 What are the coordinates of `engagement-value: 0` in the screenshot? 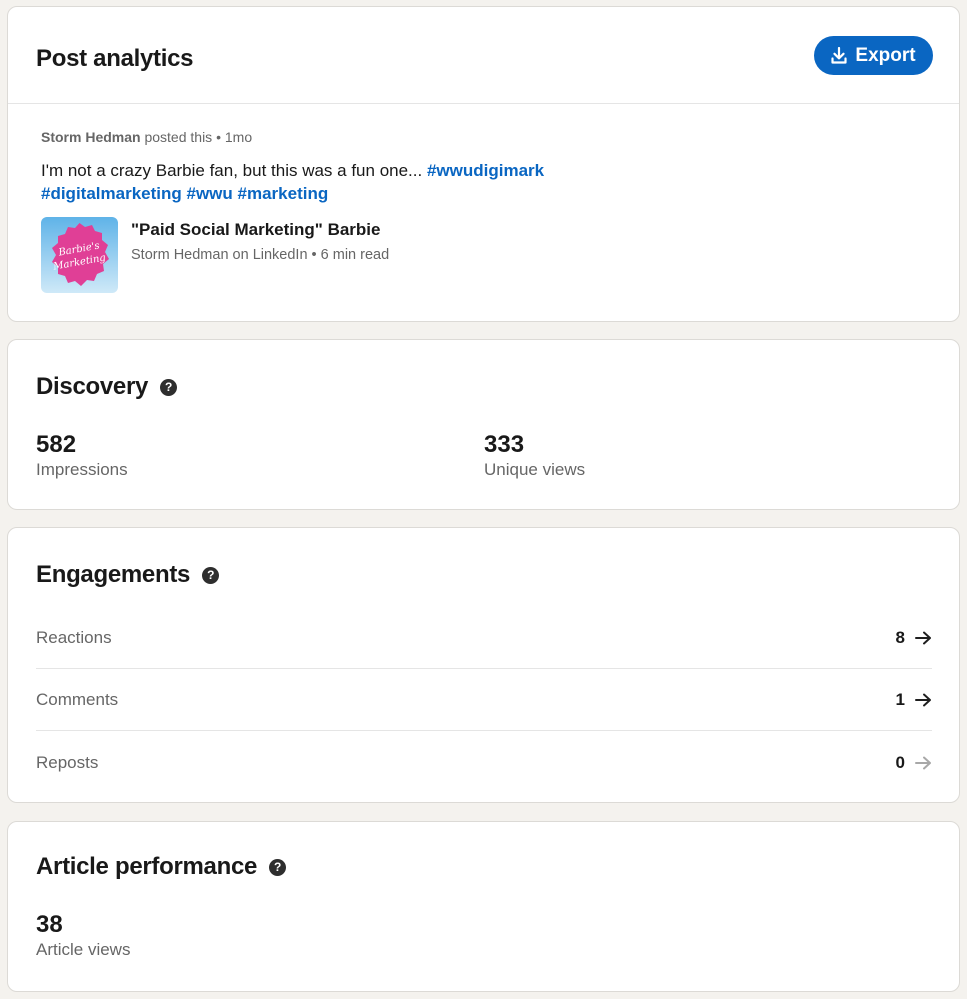 It's located at (914, 763).